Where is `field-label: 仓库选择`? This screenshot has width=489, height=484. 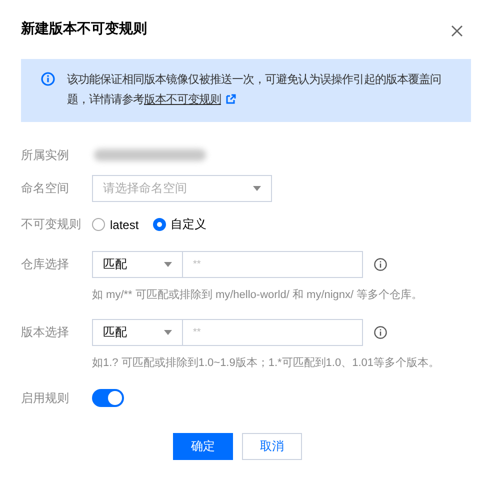
field-label: 仓库选择 is located at coordinates (45, 264).